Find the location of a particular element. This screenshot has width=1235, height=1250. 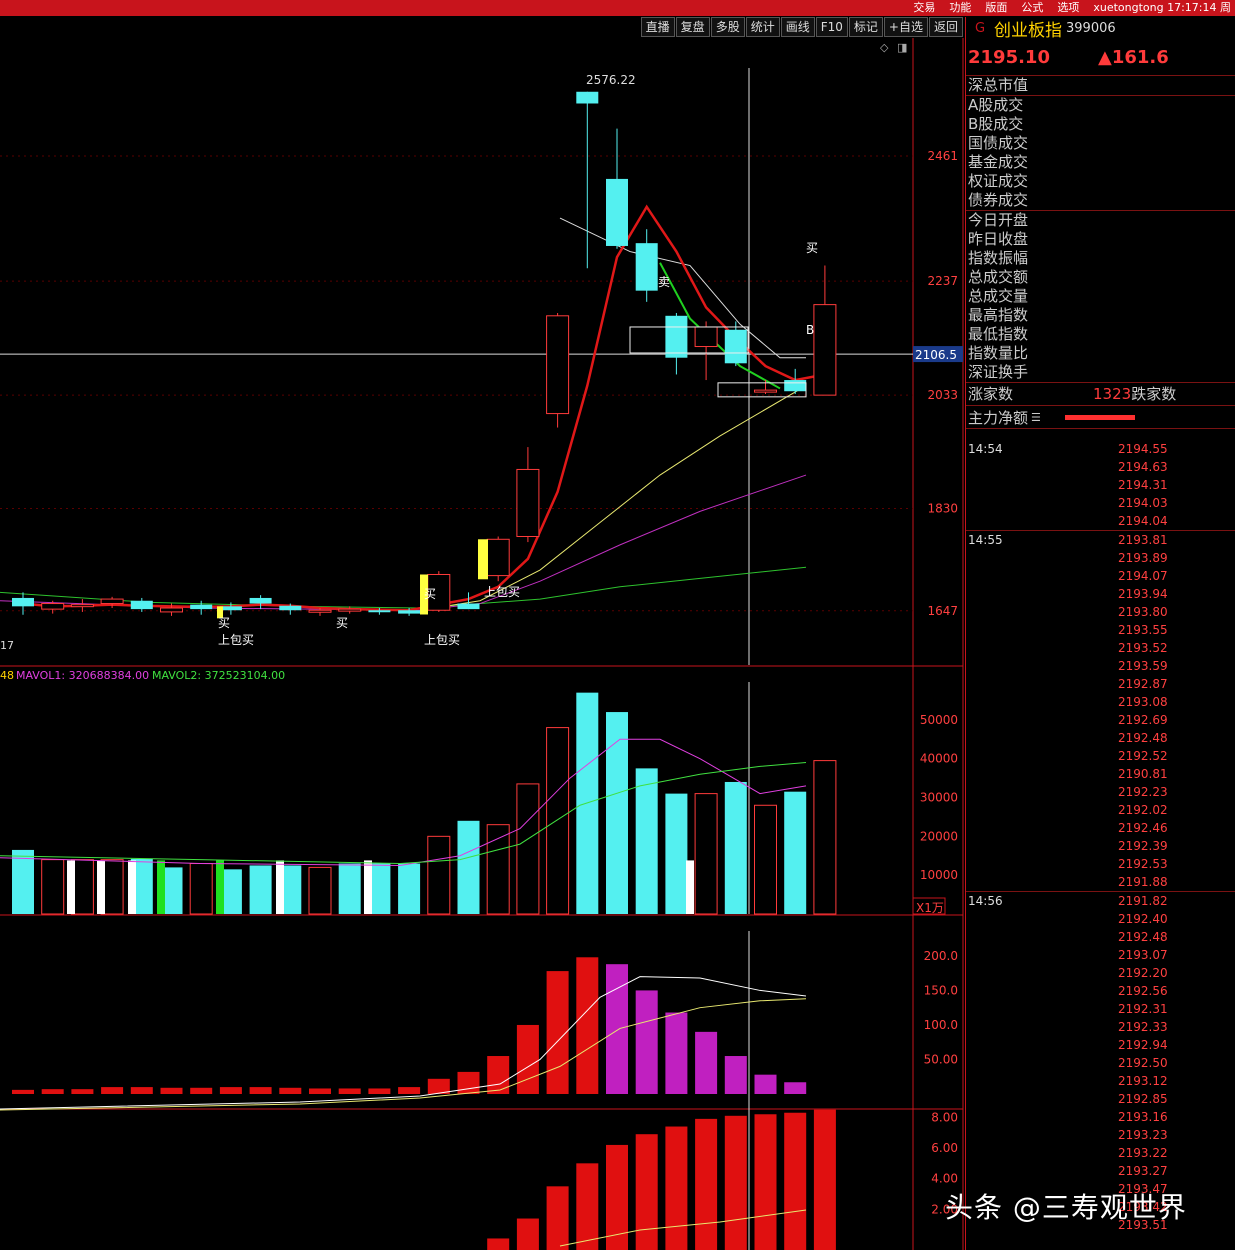

tick-row: 2193.12 is located at coordinates (1100, 1081).